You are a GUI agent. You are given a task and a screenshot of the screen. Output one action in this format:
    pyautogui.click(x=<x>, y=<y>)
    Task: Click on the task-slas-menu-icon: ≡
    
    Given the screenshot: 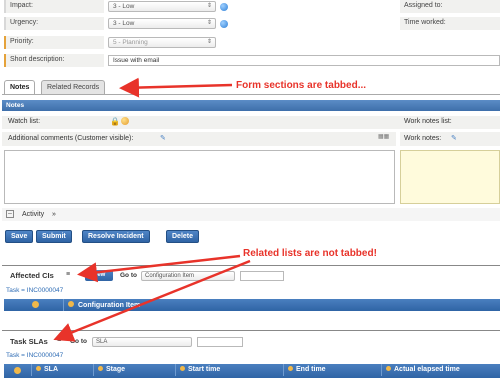 What is the action you would take?
    pyautogui.click(x=59, y=340)
    